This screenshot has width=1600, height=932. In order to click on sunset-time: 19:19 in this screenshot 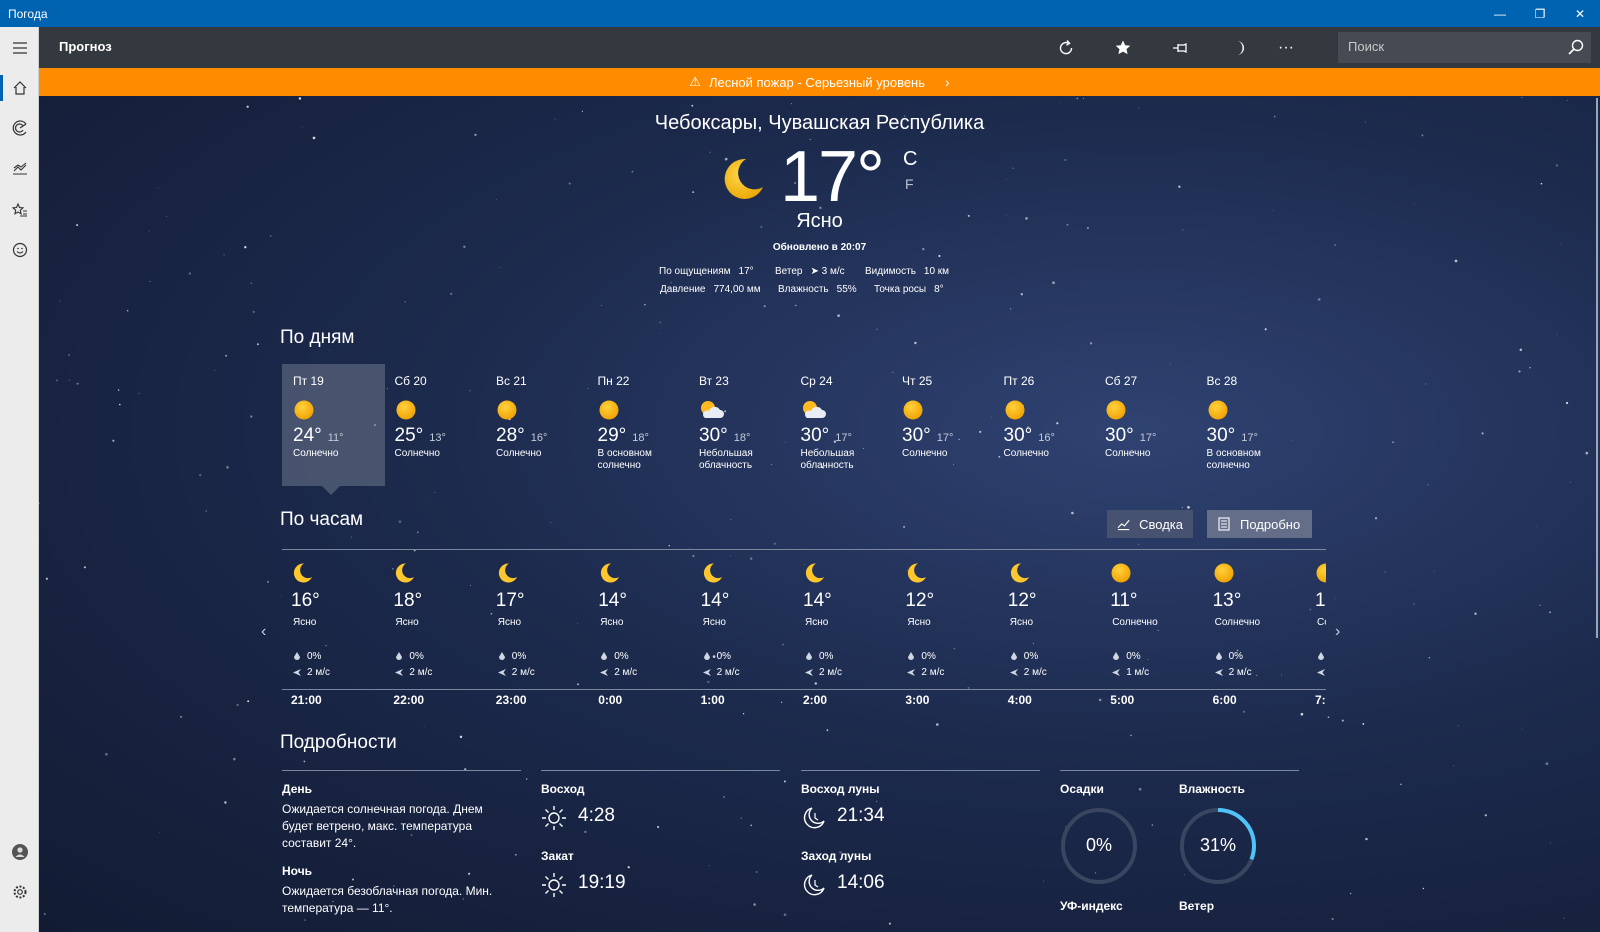, I will do `click(602, 882)`.